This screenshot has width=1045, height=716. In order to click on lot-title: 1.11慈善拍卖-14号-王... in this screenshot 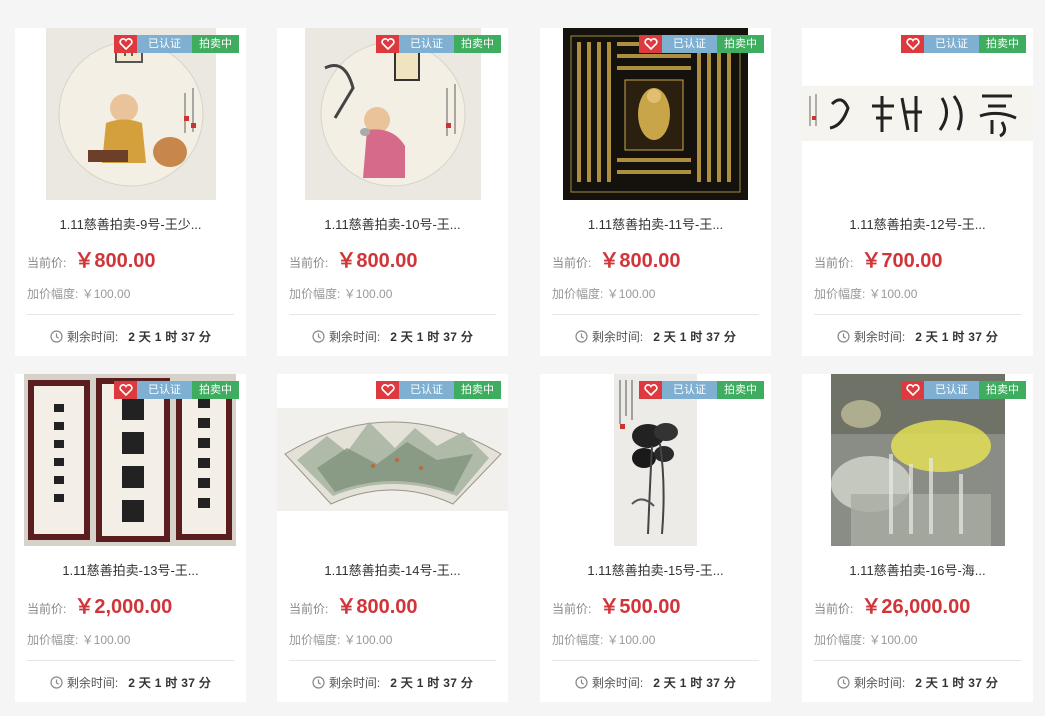, I will do `click(392, 569)`.